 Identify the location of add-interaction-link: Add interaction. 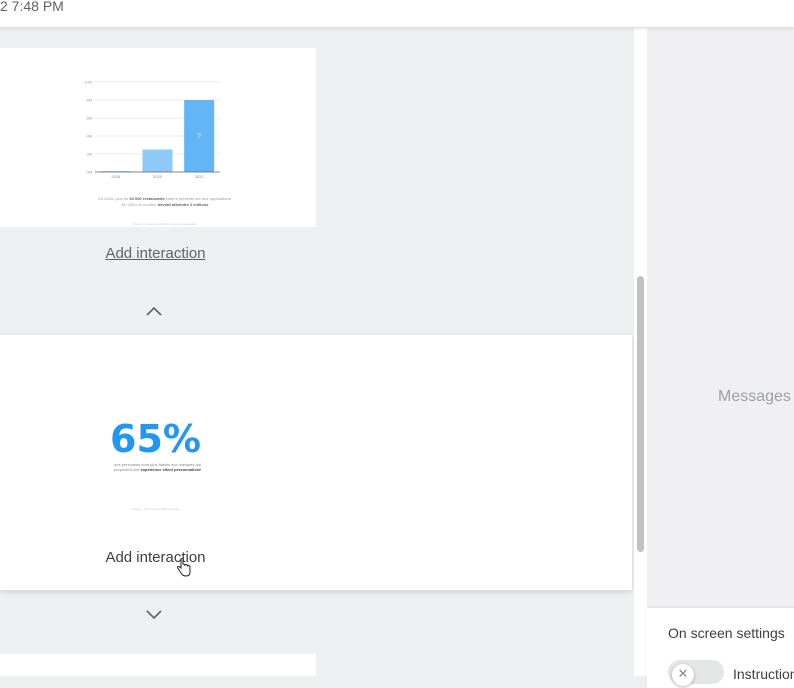
(155, 253).